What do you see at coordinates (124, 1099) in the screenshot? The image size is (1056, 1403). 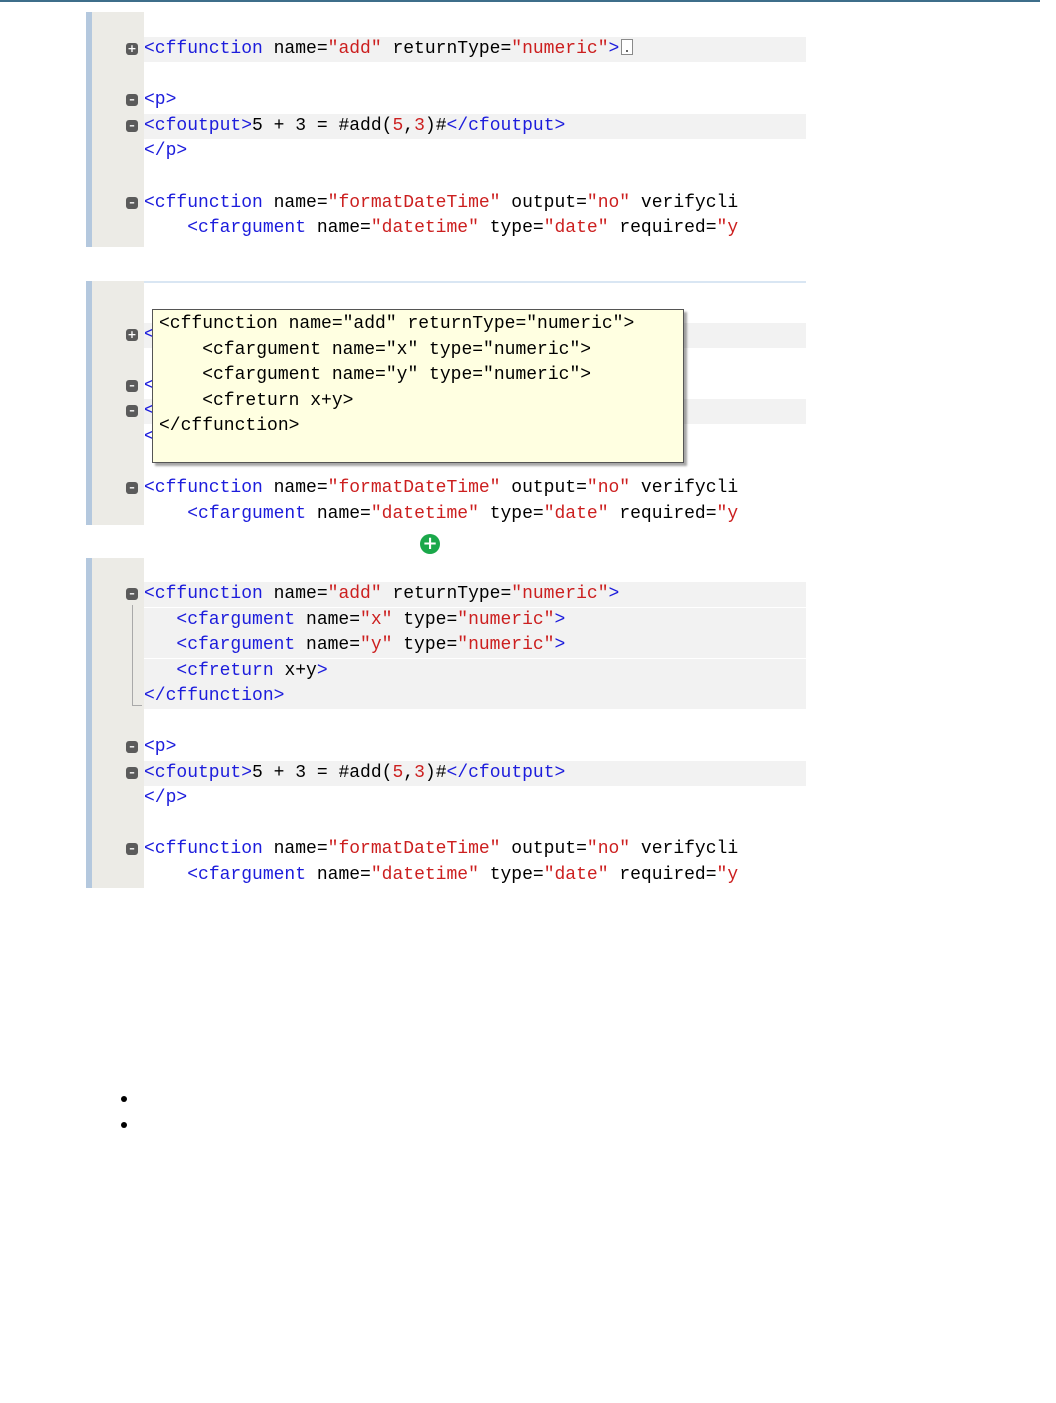 I see `bullet` at bounding box center [124, 1099].